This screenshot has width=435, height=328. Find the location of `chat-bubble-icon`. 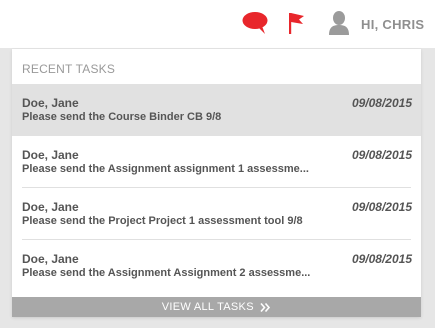

chat-bubble-icon is located at coordinates (255, 23).